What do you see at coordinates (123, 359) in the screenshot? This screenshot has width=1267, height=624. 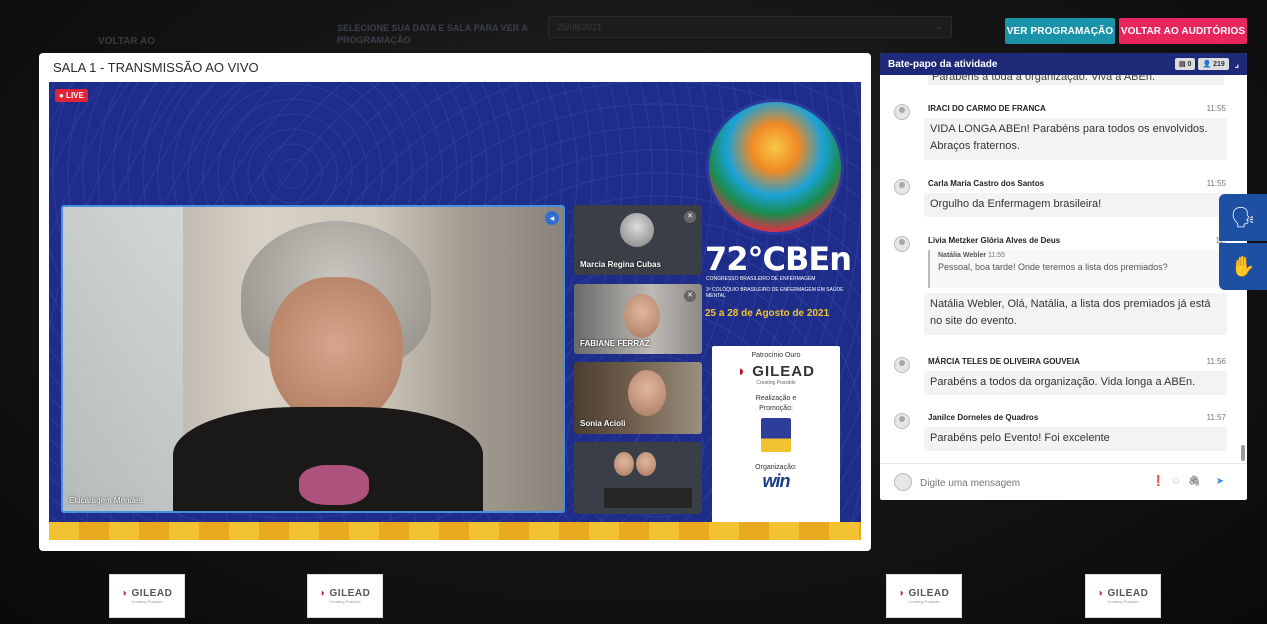 I see `window-background` at bounding box center [123, 359].